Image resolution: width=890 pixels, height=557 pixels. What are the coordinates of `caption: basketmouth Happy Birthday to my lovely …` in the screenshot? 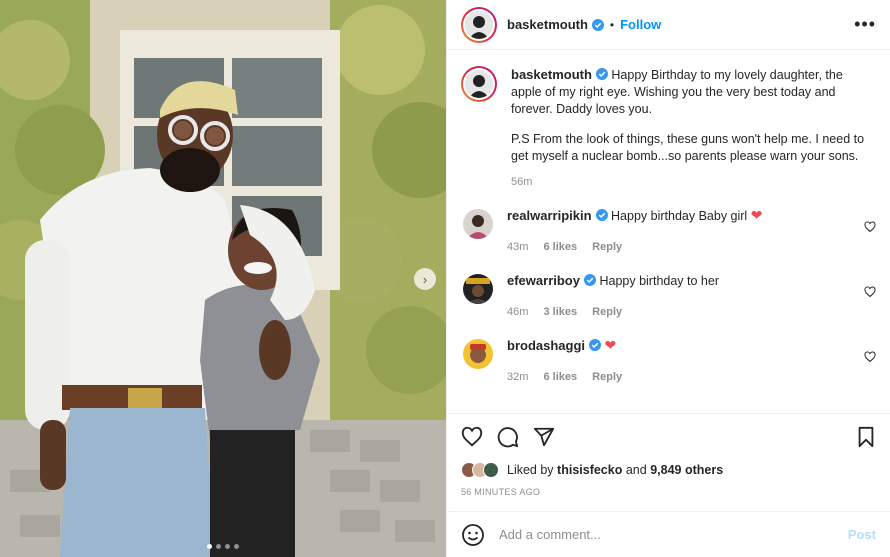 It's located at (668, 128).